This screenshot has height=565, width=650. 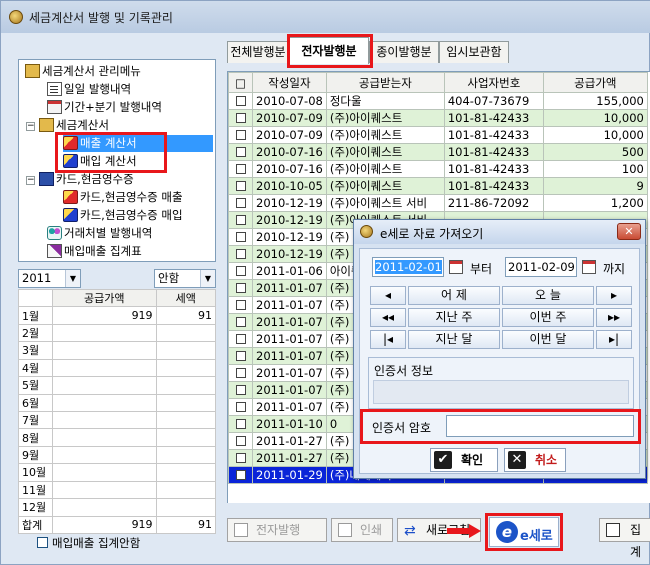 What do you see at coordinates (49, 278) in the screenshot?
I see `year-select: 2011 ▼` at bounding box center [49, 278].